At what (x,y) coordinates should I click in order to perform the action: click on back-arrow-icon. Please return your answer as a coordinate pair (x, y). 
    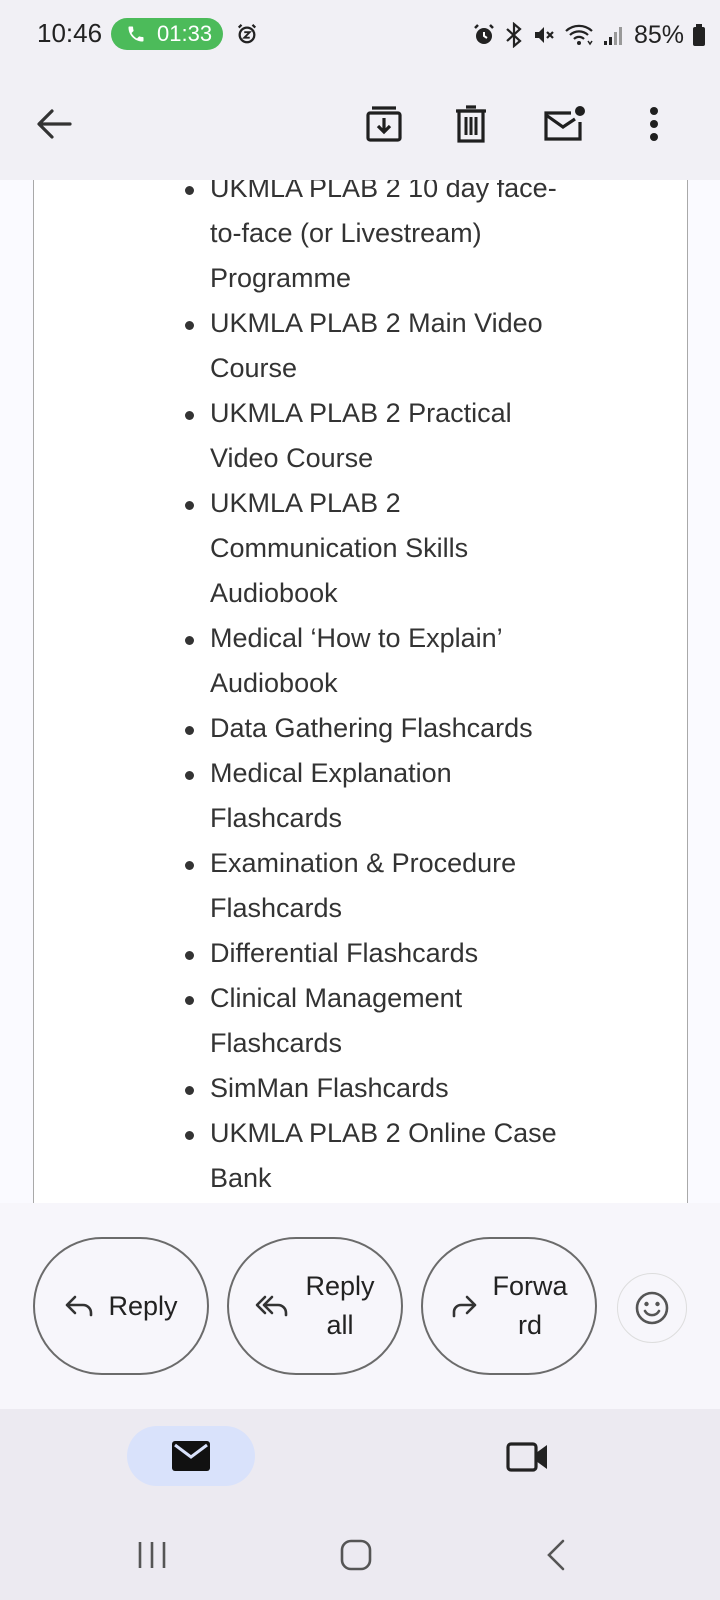
    Looking at the image, I should click on (54, 124).